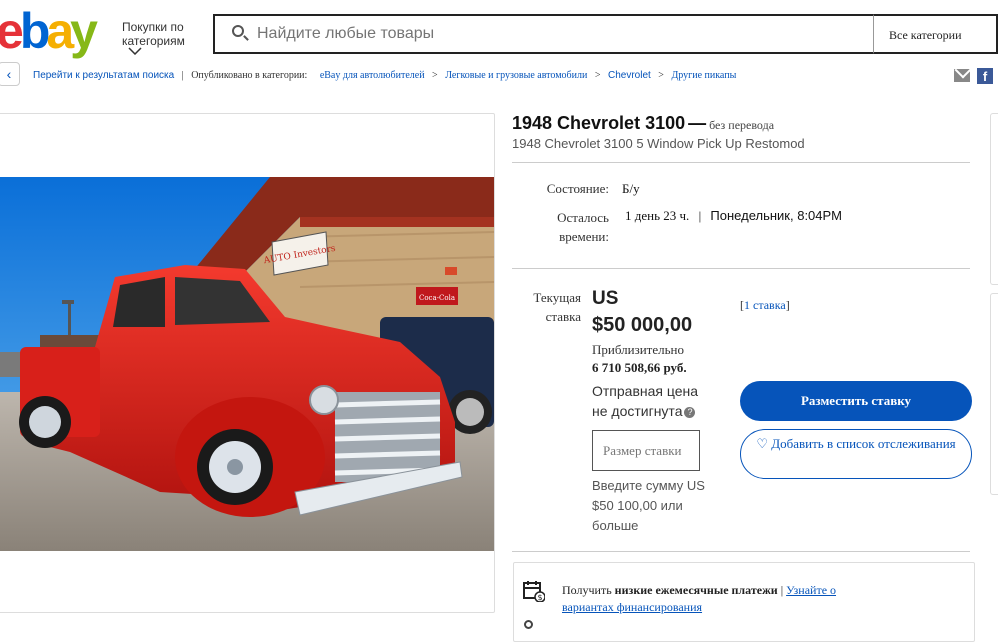  Describe the element at coordinates (648, 505) in the screenshot. I see `bid-hint: Введите сумму US $50 100,00 или больше` at that location.